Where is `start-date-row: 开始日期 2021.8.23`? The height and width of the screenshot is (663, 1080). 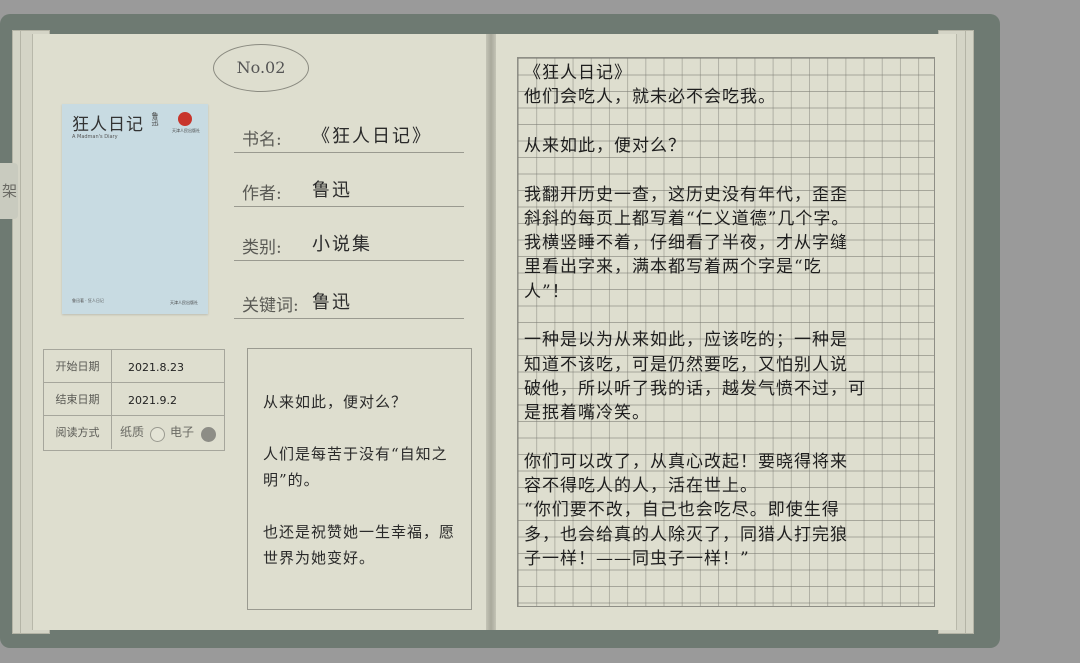
start-date-row: 开始日期 2021.8.23 is located at coordinates (134, 366).